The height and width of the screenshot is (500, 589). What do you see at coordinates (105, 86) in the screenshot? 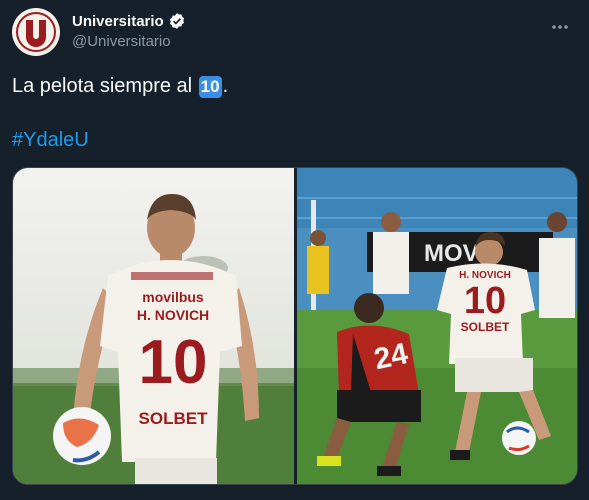
I see `tweet-text-part: La pelota siempre al` at bounding box center [105, 86].